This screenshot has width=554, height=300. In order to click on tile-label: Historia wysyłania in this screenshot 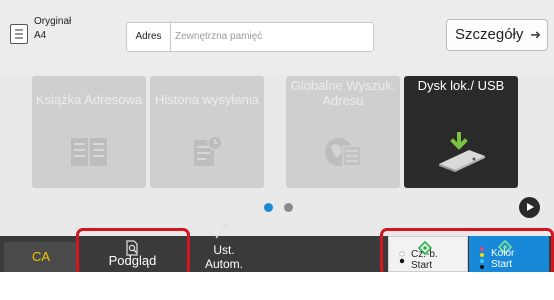, I will do `click(207, 99)`.